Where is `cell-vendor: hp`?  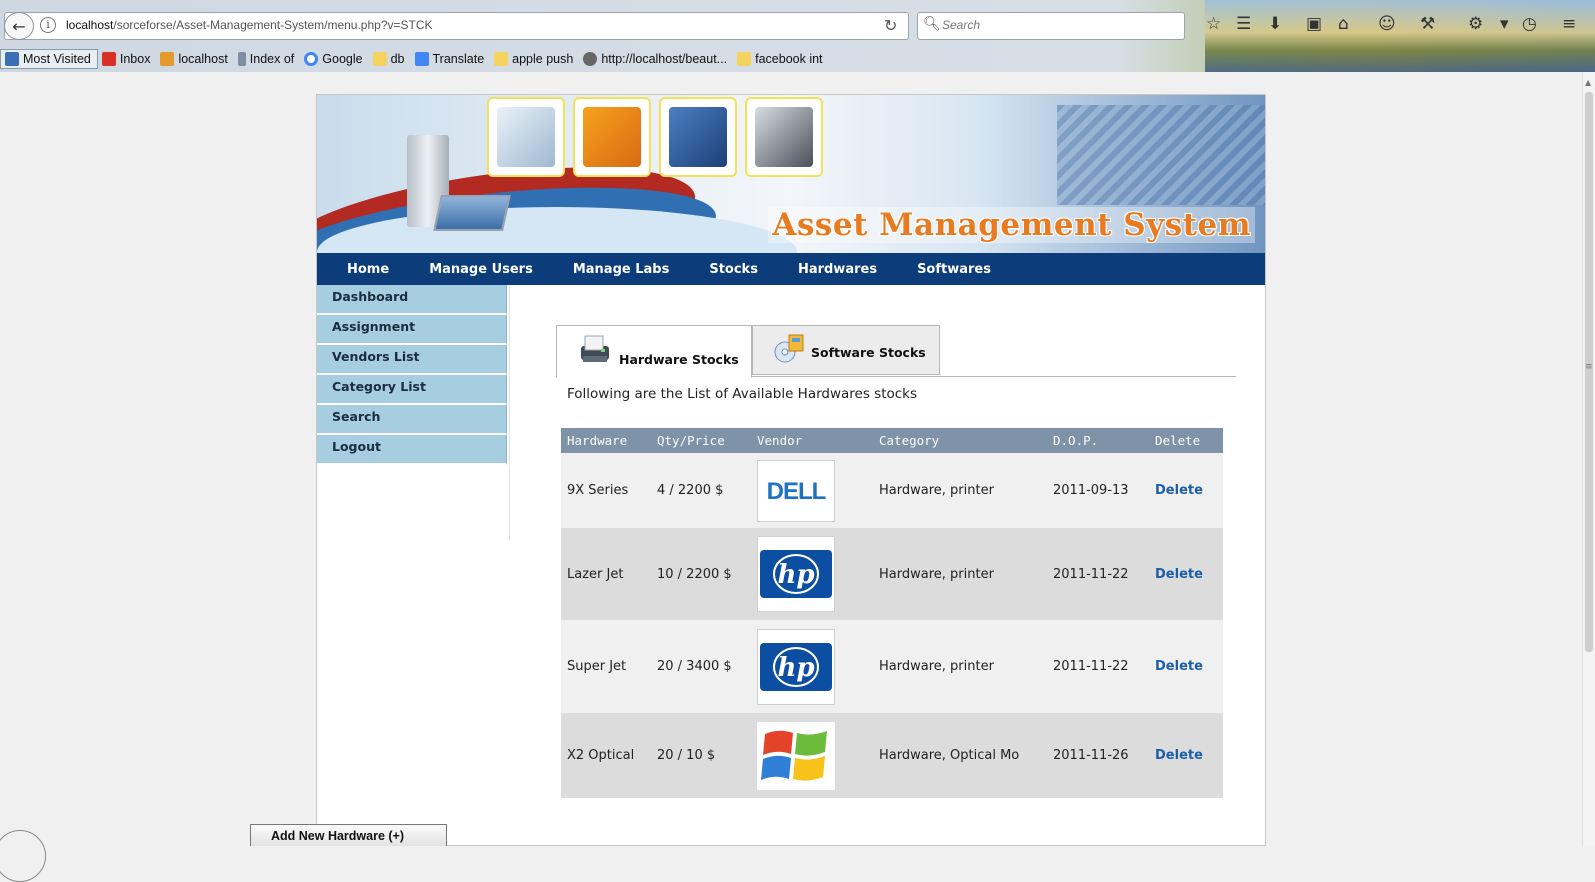 cell-vendor: hp is located at coordinates (812, 666).